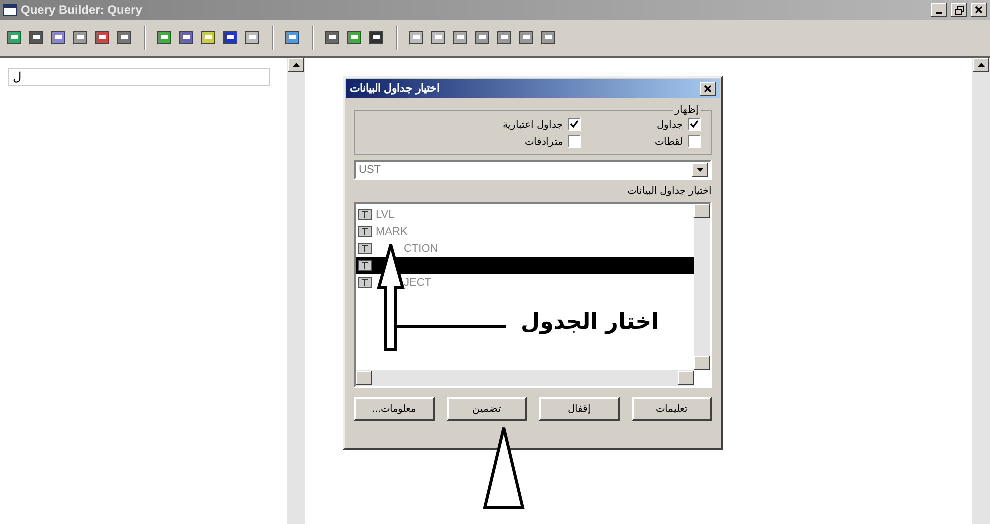 This screenshot has height=524, width=990. What do you see at coordinates (10, 10) in the screenshot?
I see `app-icon` at bounding box center [10, 10].